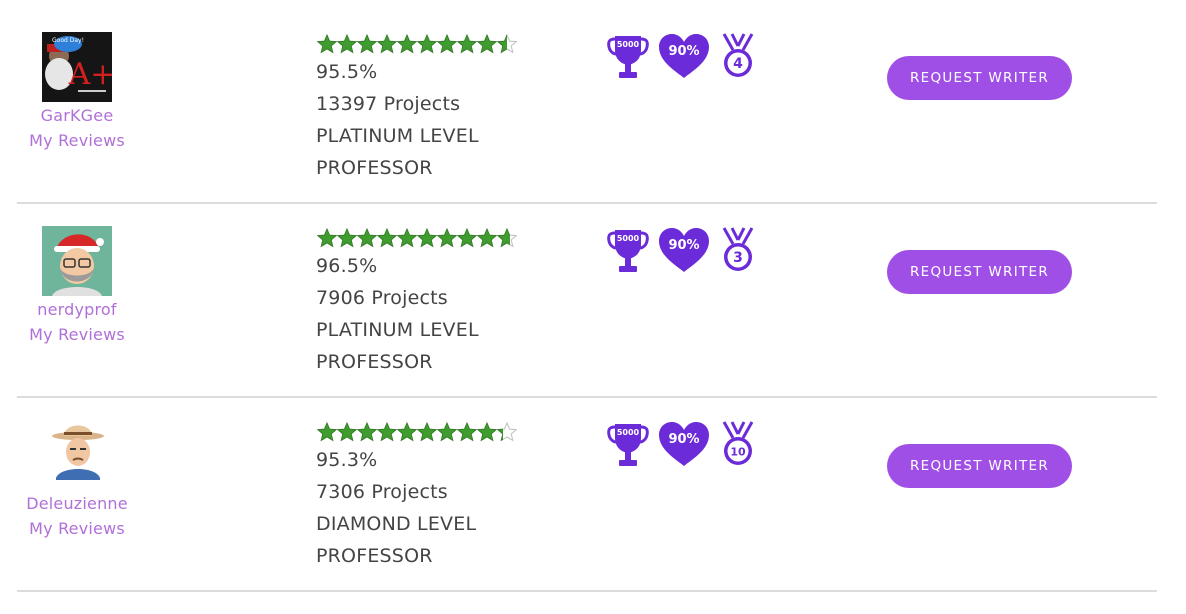 The image size is (1186, 614). What do you see at coordinates (396, 524) in the screenshot?
I see `writer-level: DIAMOND LEVEL` at bounding box center [396, 524].